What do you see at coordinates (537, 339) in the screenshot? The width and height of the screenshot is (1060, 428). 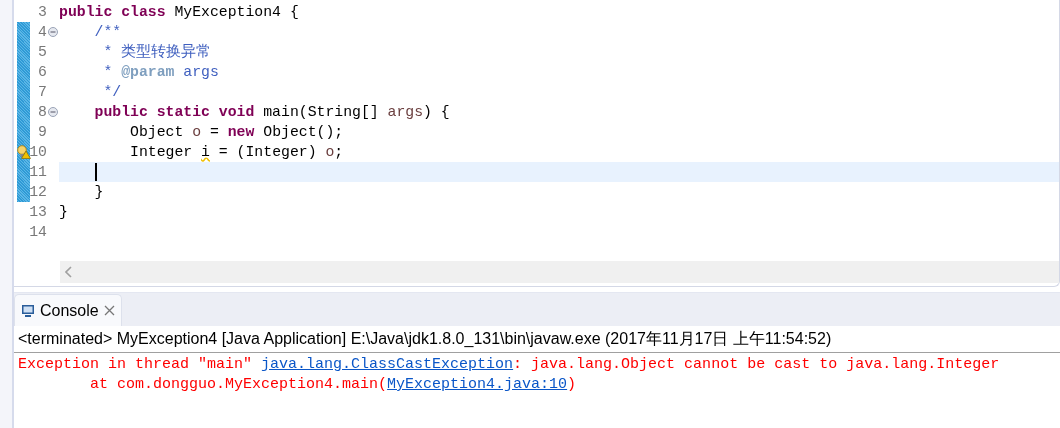 I see `console-header: <terminated> MyException4 [Java Application] E:\Java\jdk1.8.0_131\bin\javaw.exe (2017年11月17日 上午11:54:52)` at bounding box center [537, 339].